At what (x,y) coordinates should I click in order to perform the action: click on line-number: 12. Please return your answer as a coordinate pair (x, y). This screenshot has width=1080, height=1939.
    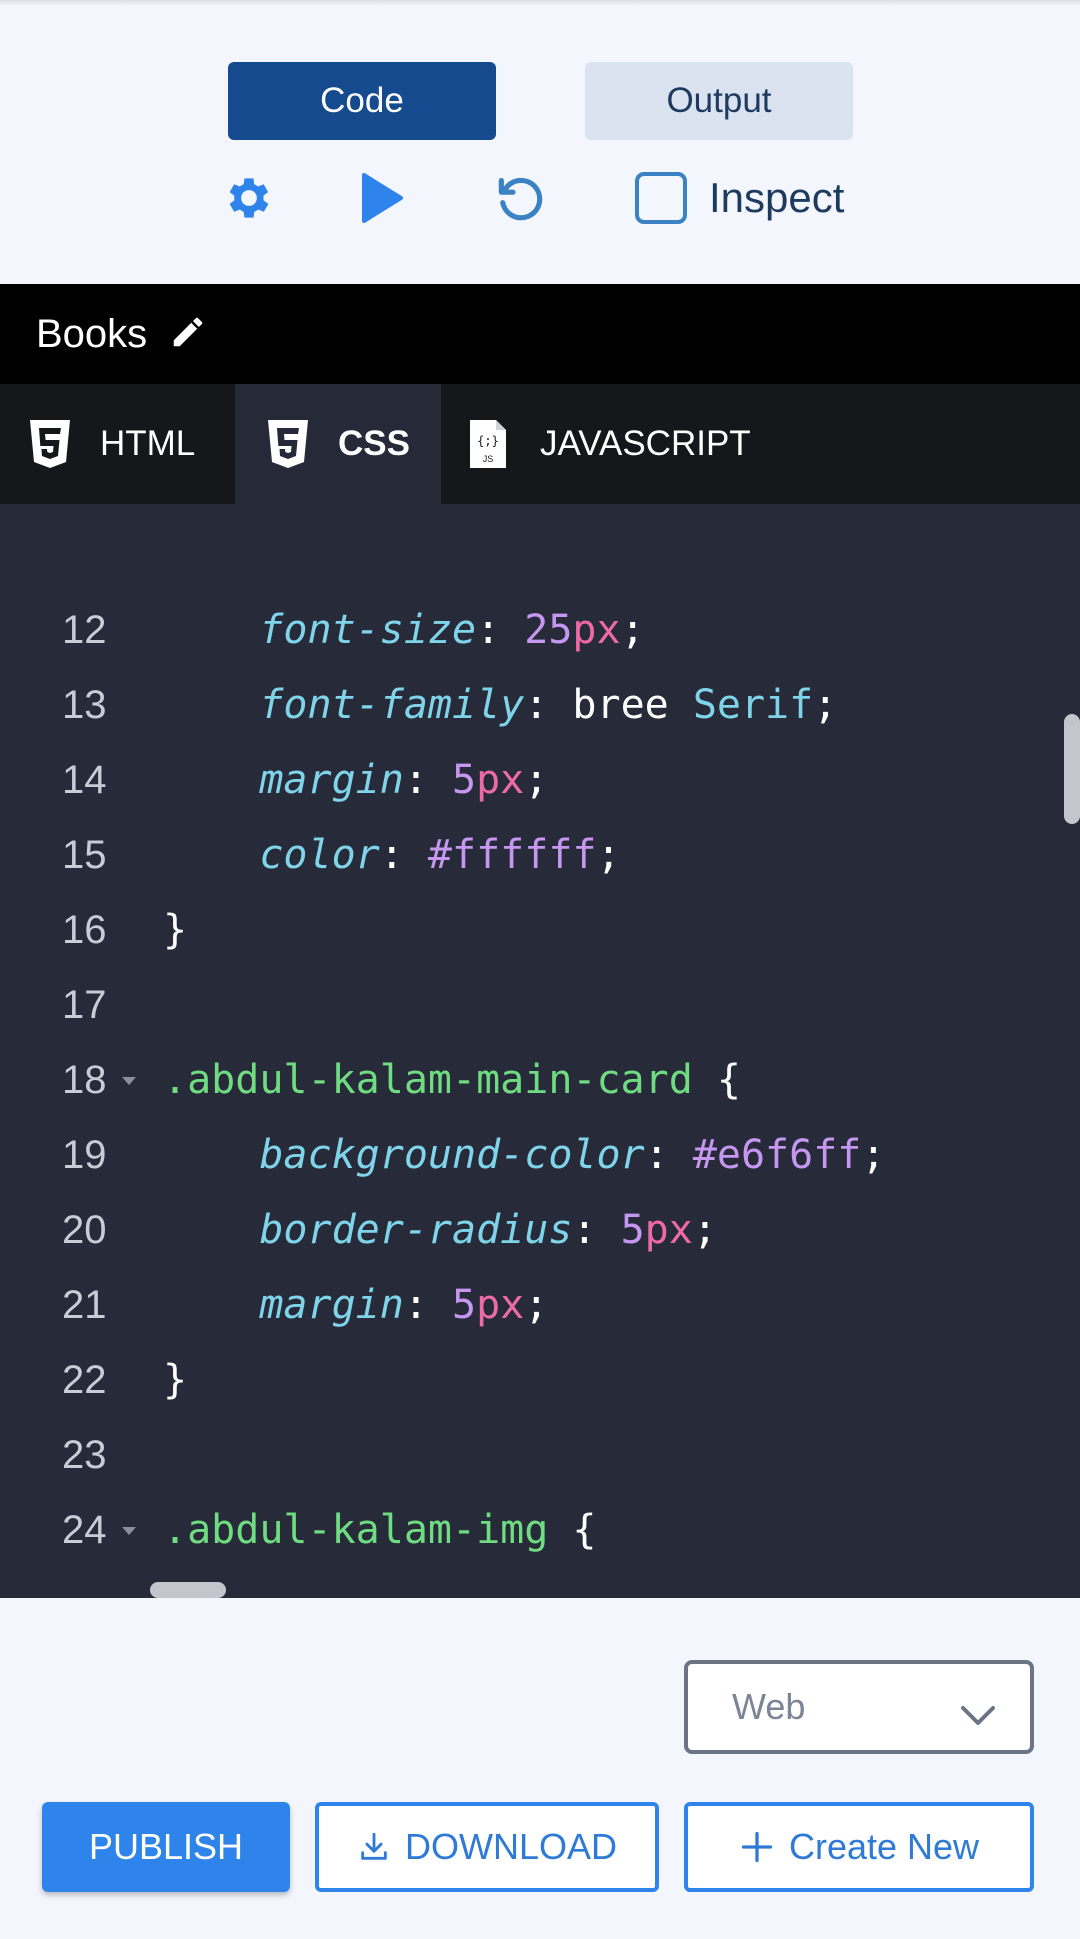
    Looking at the image, I should click on (84, 630).